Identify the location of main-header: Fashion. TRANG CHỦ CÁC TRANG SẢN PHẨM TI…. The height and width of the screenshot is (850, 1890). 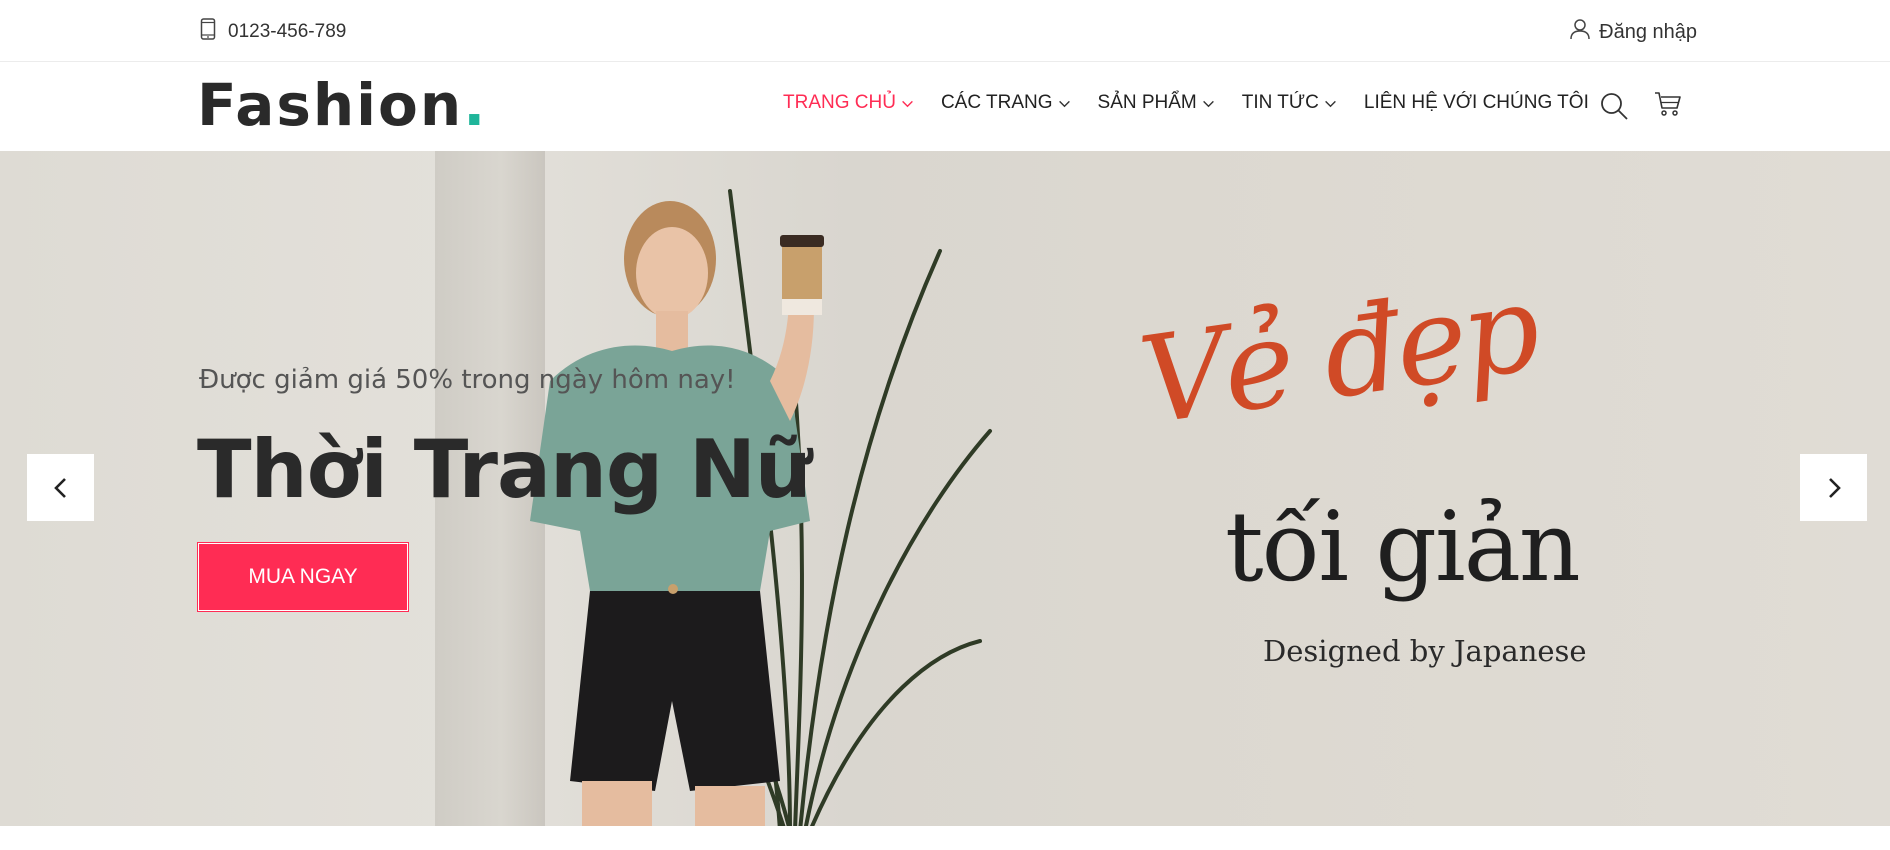
(945, 106).